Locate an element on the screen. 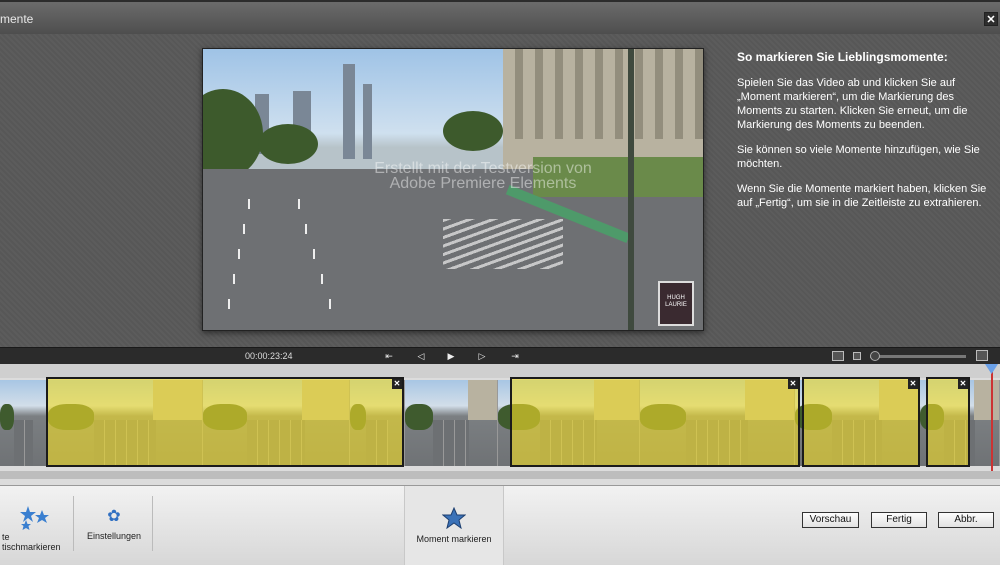  zoom-out-icon is located at coordinates (857, 356).